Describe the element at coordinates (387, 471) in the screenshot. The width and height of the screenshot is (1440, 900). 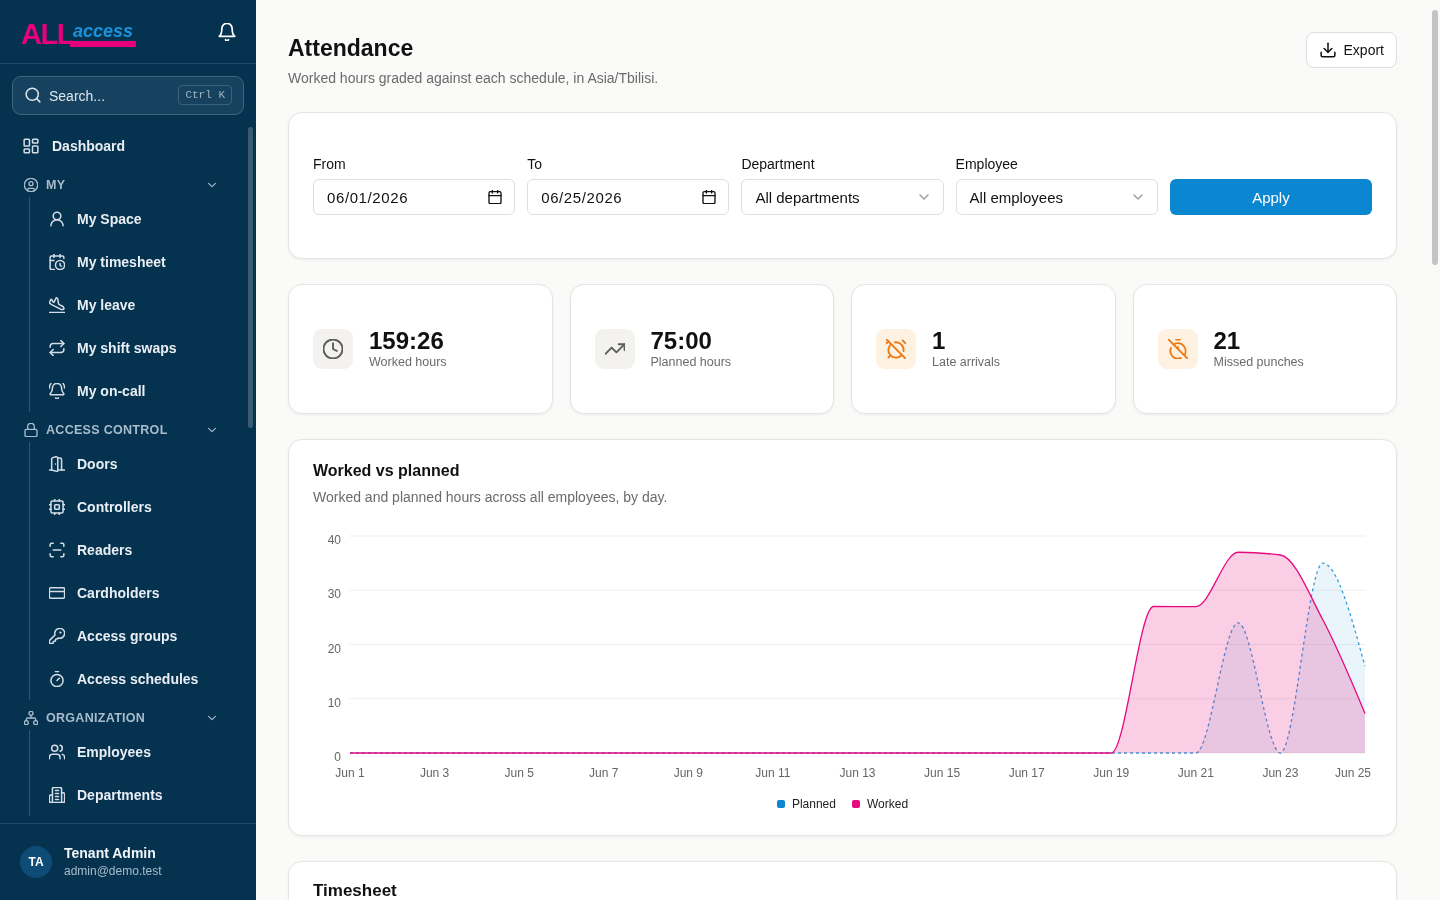
I see `chart-title: Worked vs planned` at that location.